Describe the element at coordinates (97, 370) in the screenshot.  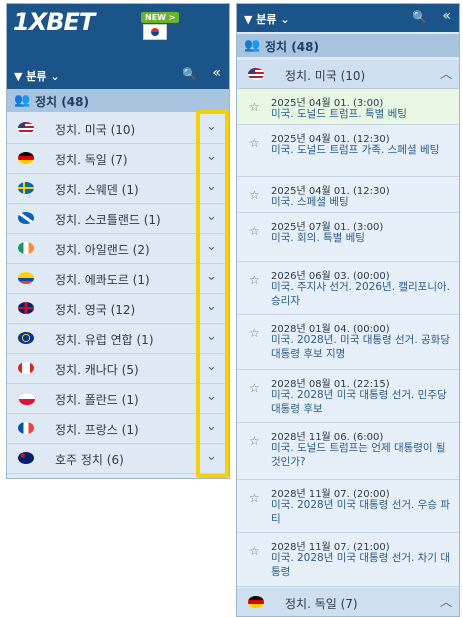
I see `country-label: 정치. 캐나다 (5)` at that location.